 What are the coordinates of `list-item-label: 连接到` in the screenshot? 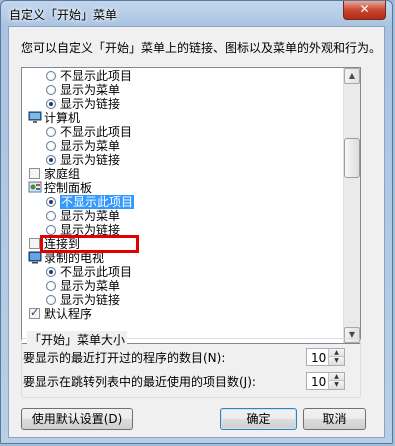 It's located at (62, 244).